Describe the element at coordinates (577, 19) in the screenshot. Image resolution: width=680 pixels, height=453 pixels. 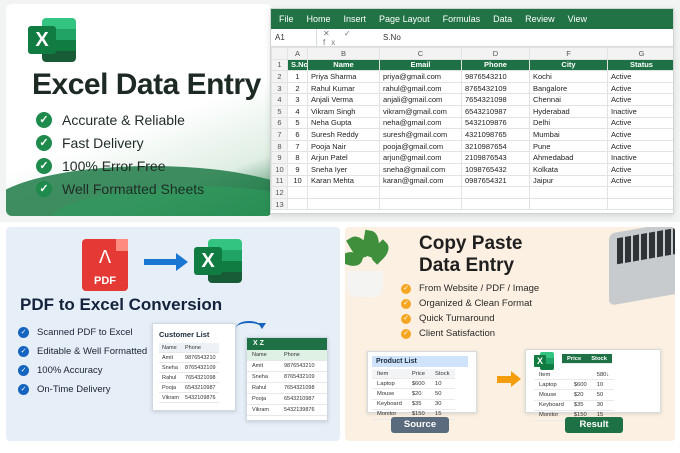
I see `menu-view: View` at that location.